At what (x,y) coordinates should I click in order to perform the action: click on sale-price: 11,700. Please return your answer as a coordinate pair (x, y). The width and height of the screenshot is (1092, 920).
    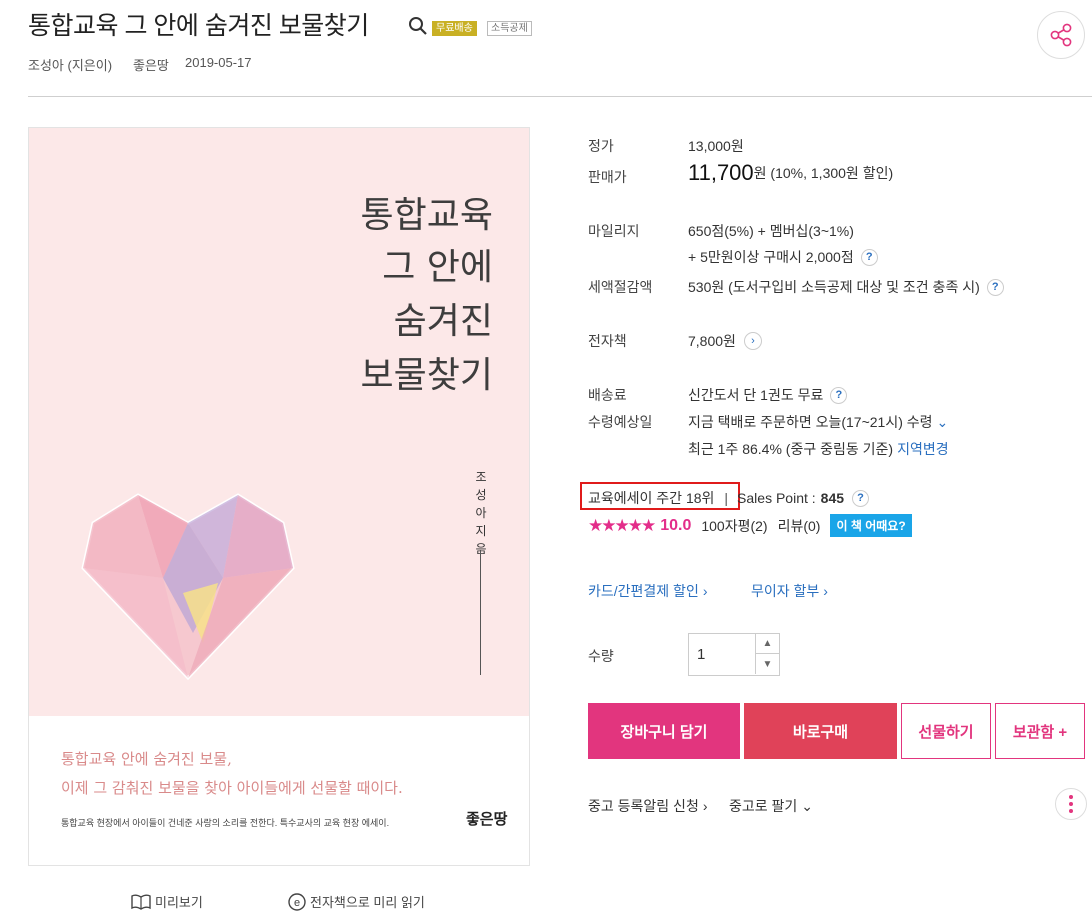
    Looking at the image, I should click on (721, 172).